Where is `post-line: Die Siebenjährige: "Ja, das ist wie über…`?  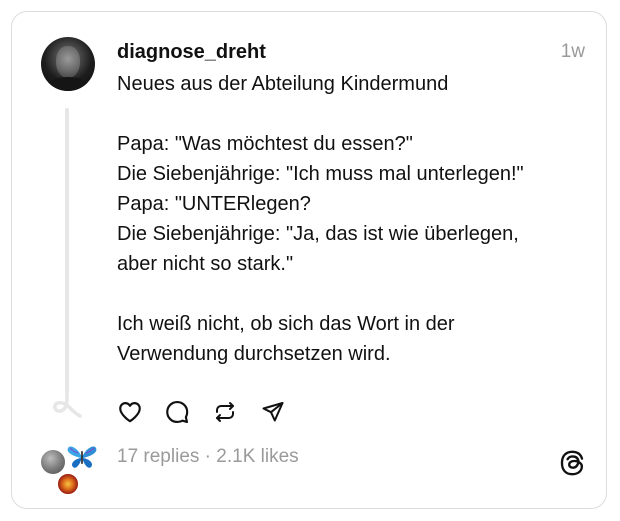
post-line: Die Siebenjährige: "Ja, das ist wie über… is located at coordinates (318, 234).